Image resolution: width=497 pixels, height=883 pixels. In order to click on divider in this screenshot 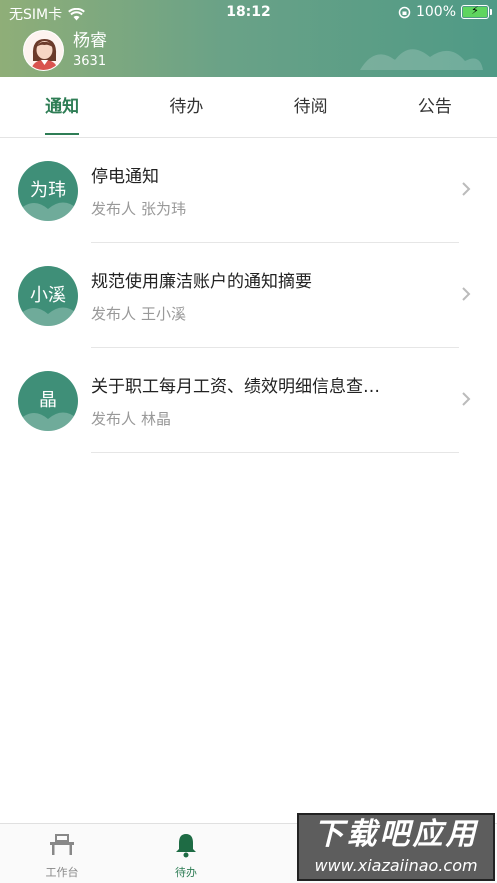, I will do `click(275, 452)`.